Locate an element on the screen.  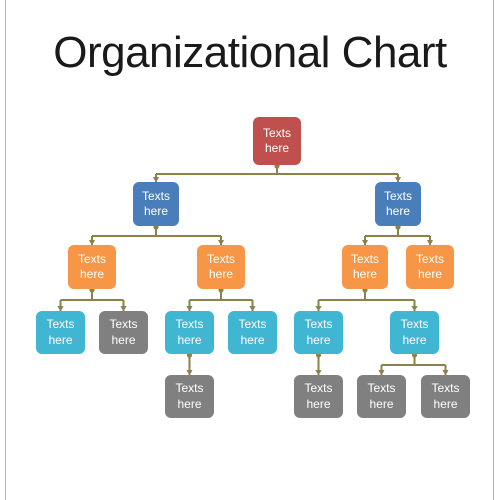
org-node-n17: Texts here is located at coordinates (445, 396).